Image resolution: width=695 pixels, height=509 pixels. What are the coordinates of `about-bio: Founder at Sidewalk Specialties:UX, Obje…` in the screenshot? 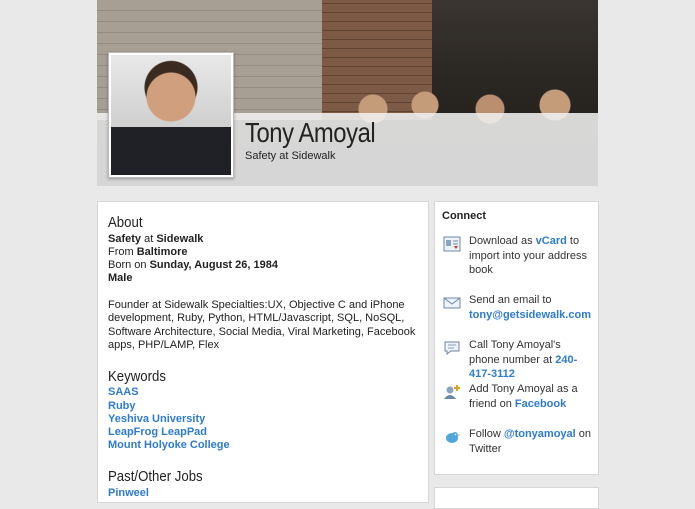 It's located at (262, 325).